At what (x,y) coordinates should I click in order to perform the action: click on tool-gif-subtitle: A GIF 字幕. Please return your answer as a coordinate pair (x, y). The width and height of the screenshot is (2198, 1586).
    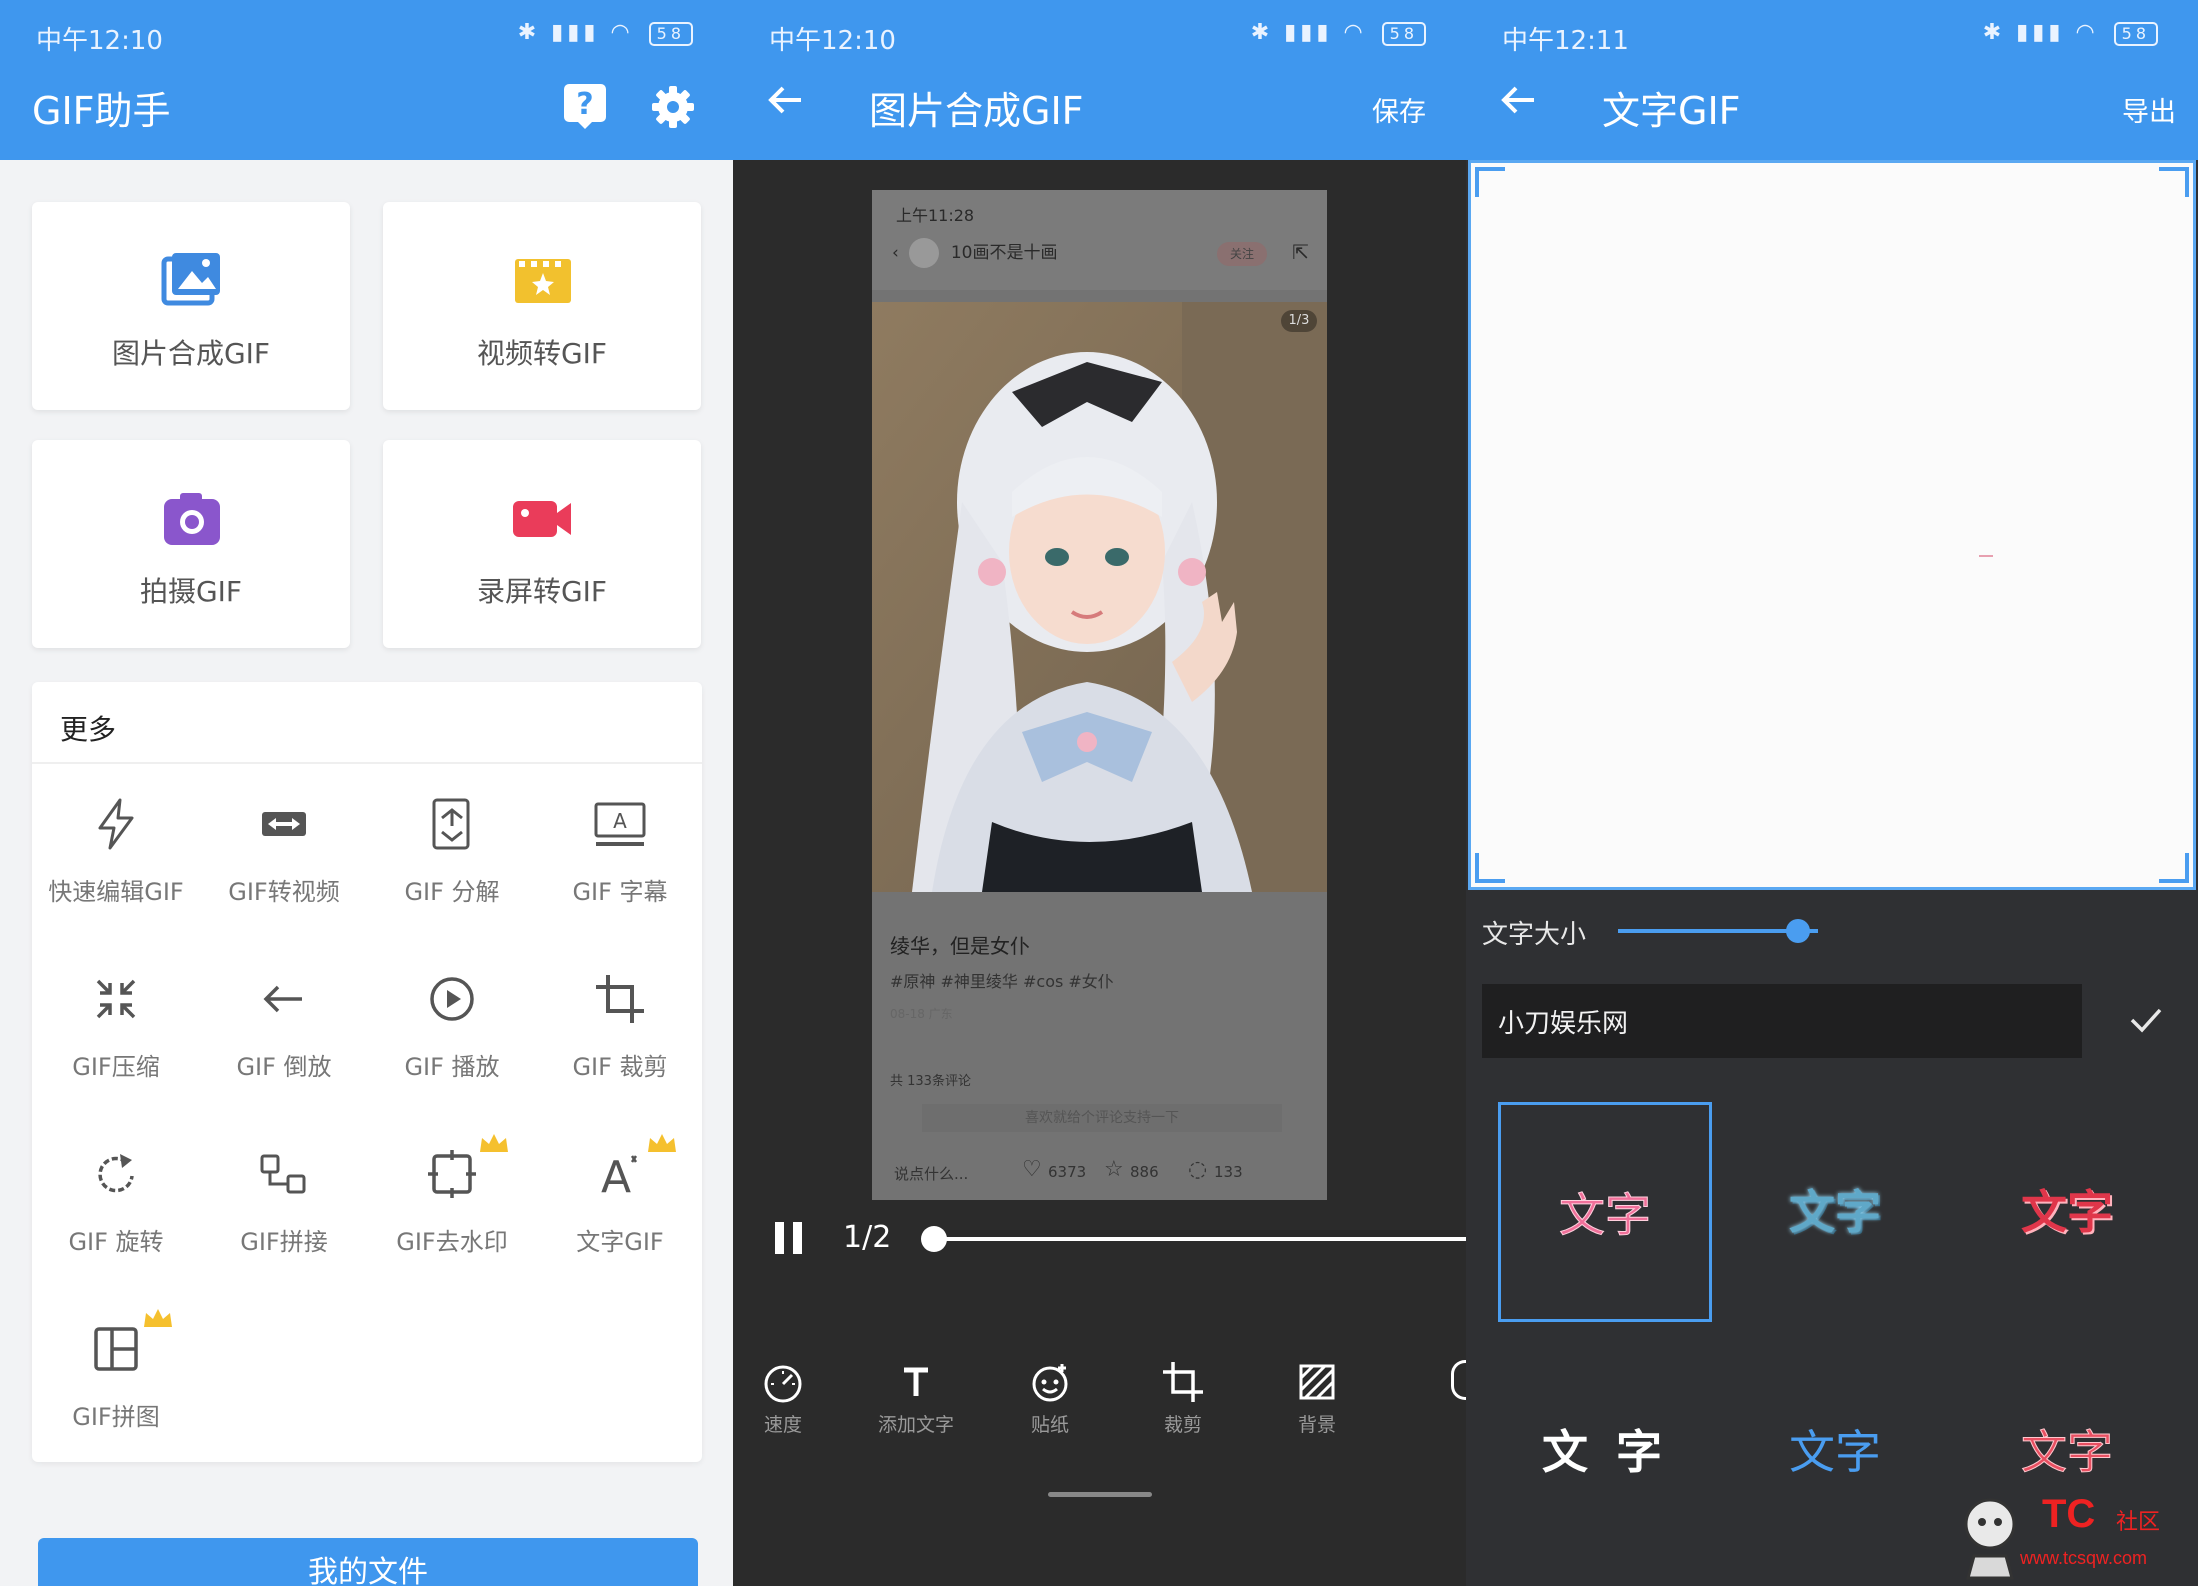
    Looking at the image, I should click on (620, 857).